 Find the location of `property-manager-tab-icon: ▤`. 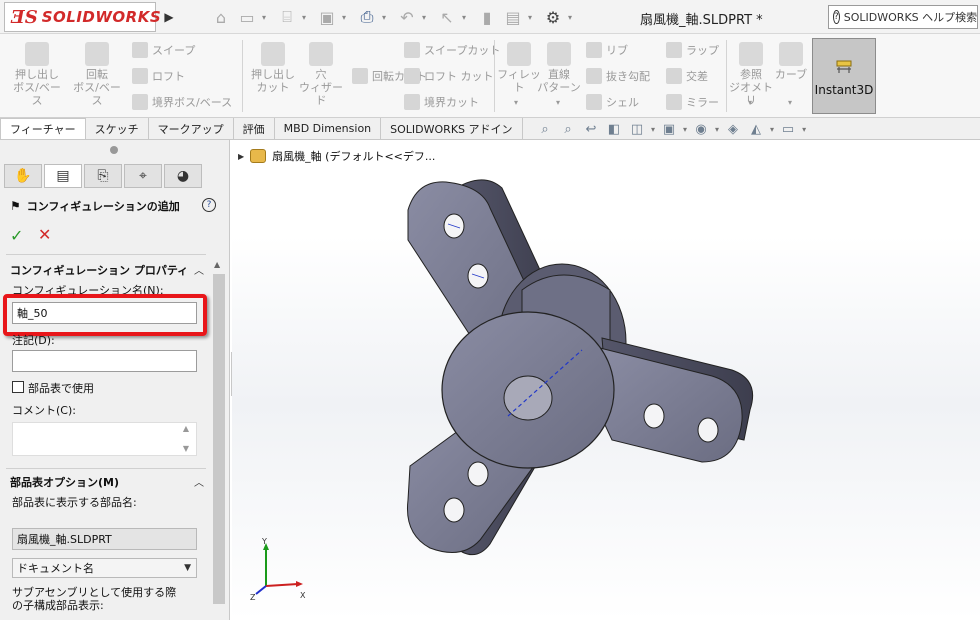

property-manager-tab-icon: ▤ is located at coordinates (63, 176).